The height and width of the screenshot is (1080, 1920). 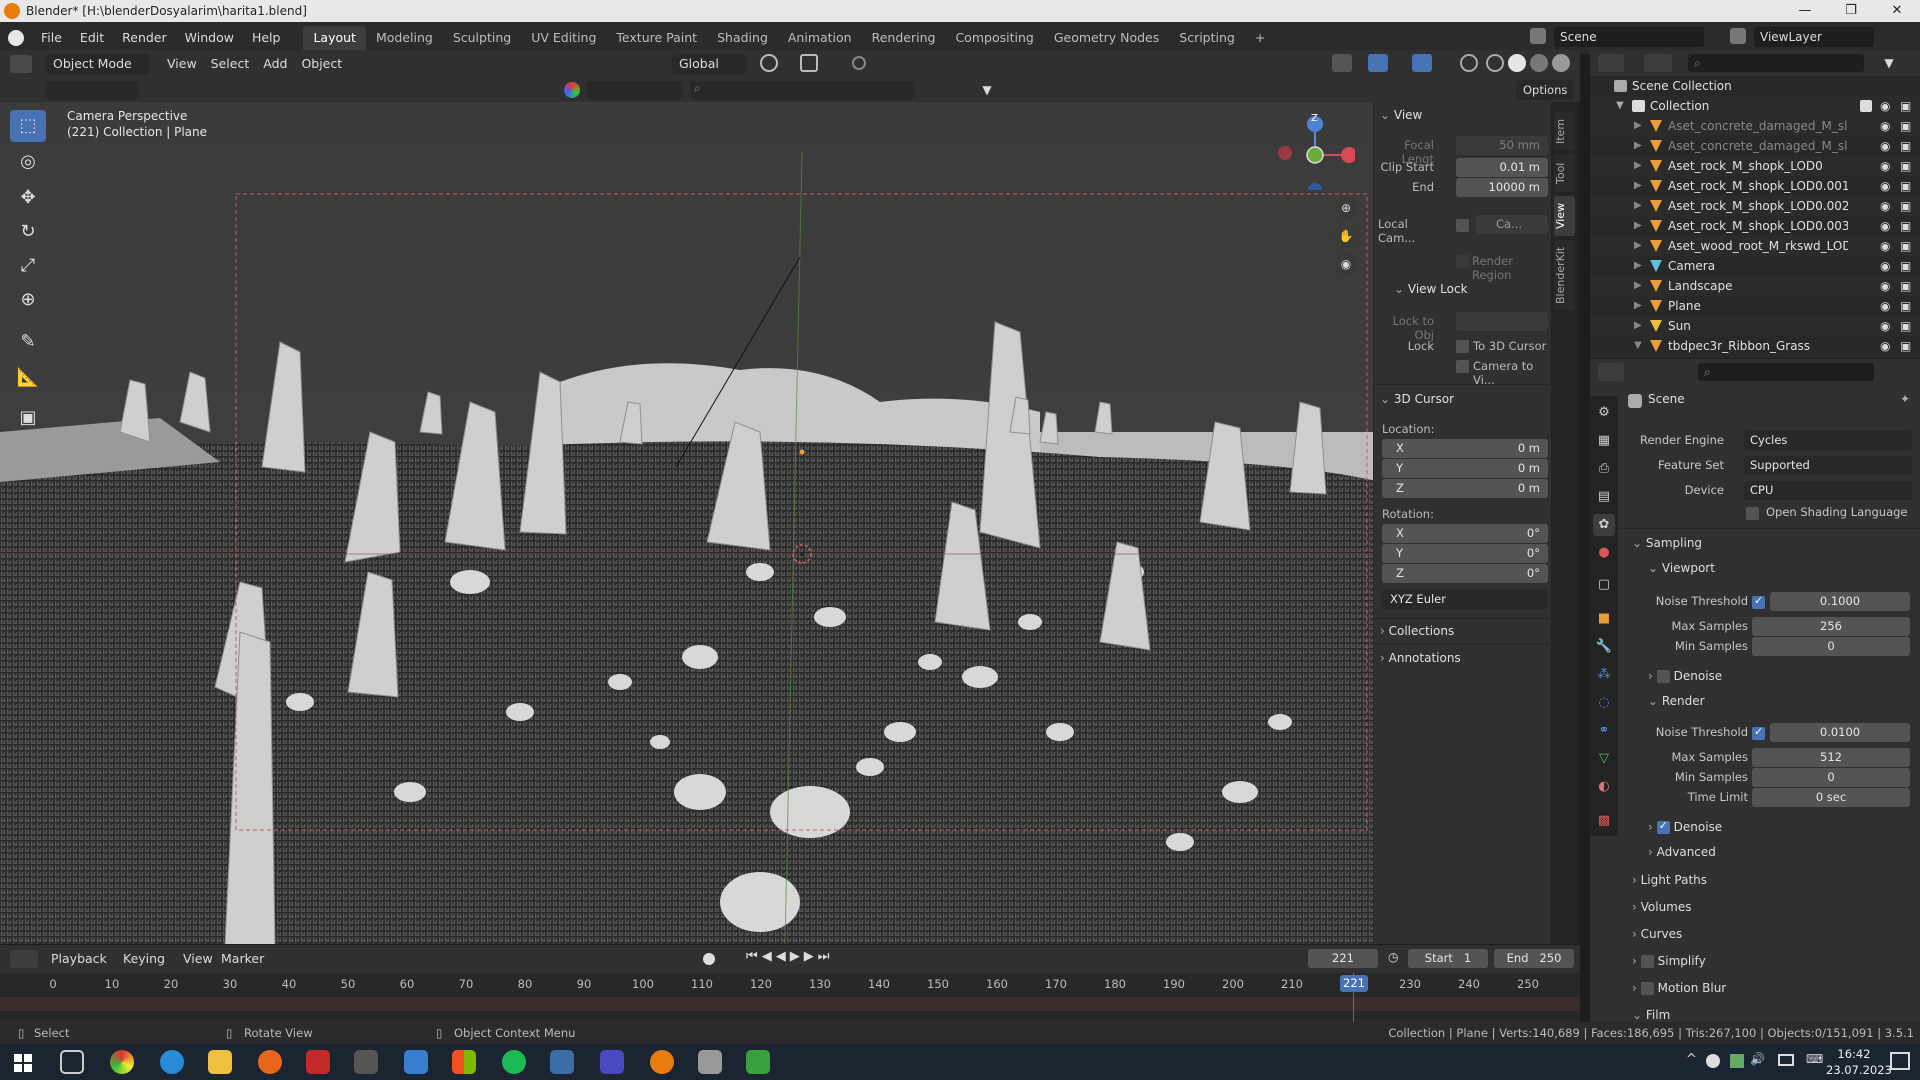 I want to click on language-icon: ⌨, so click(x=1814, y=1059).